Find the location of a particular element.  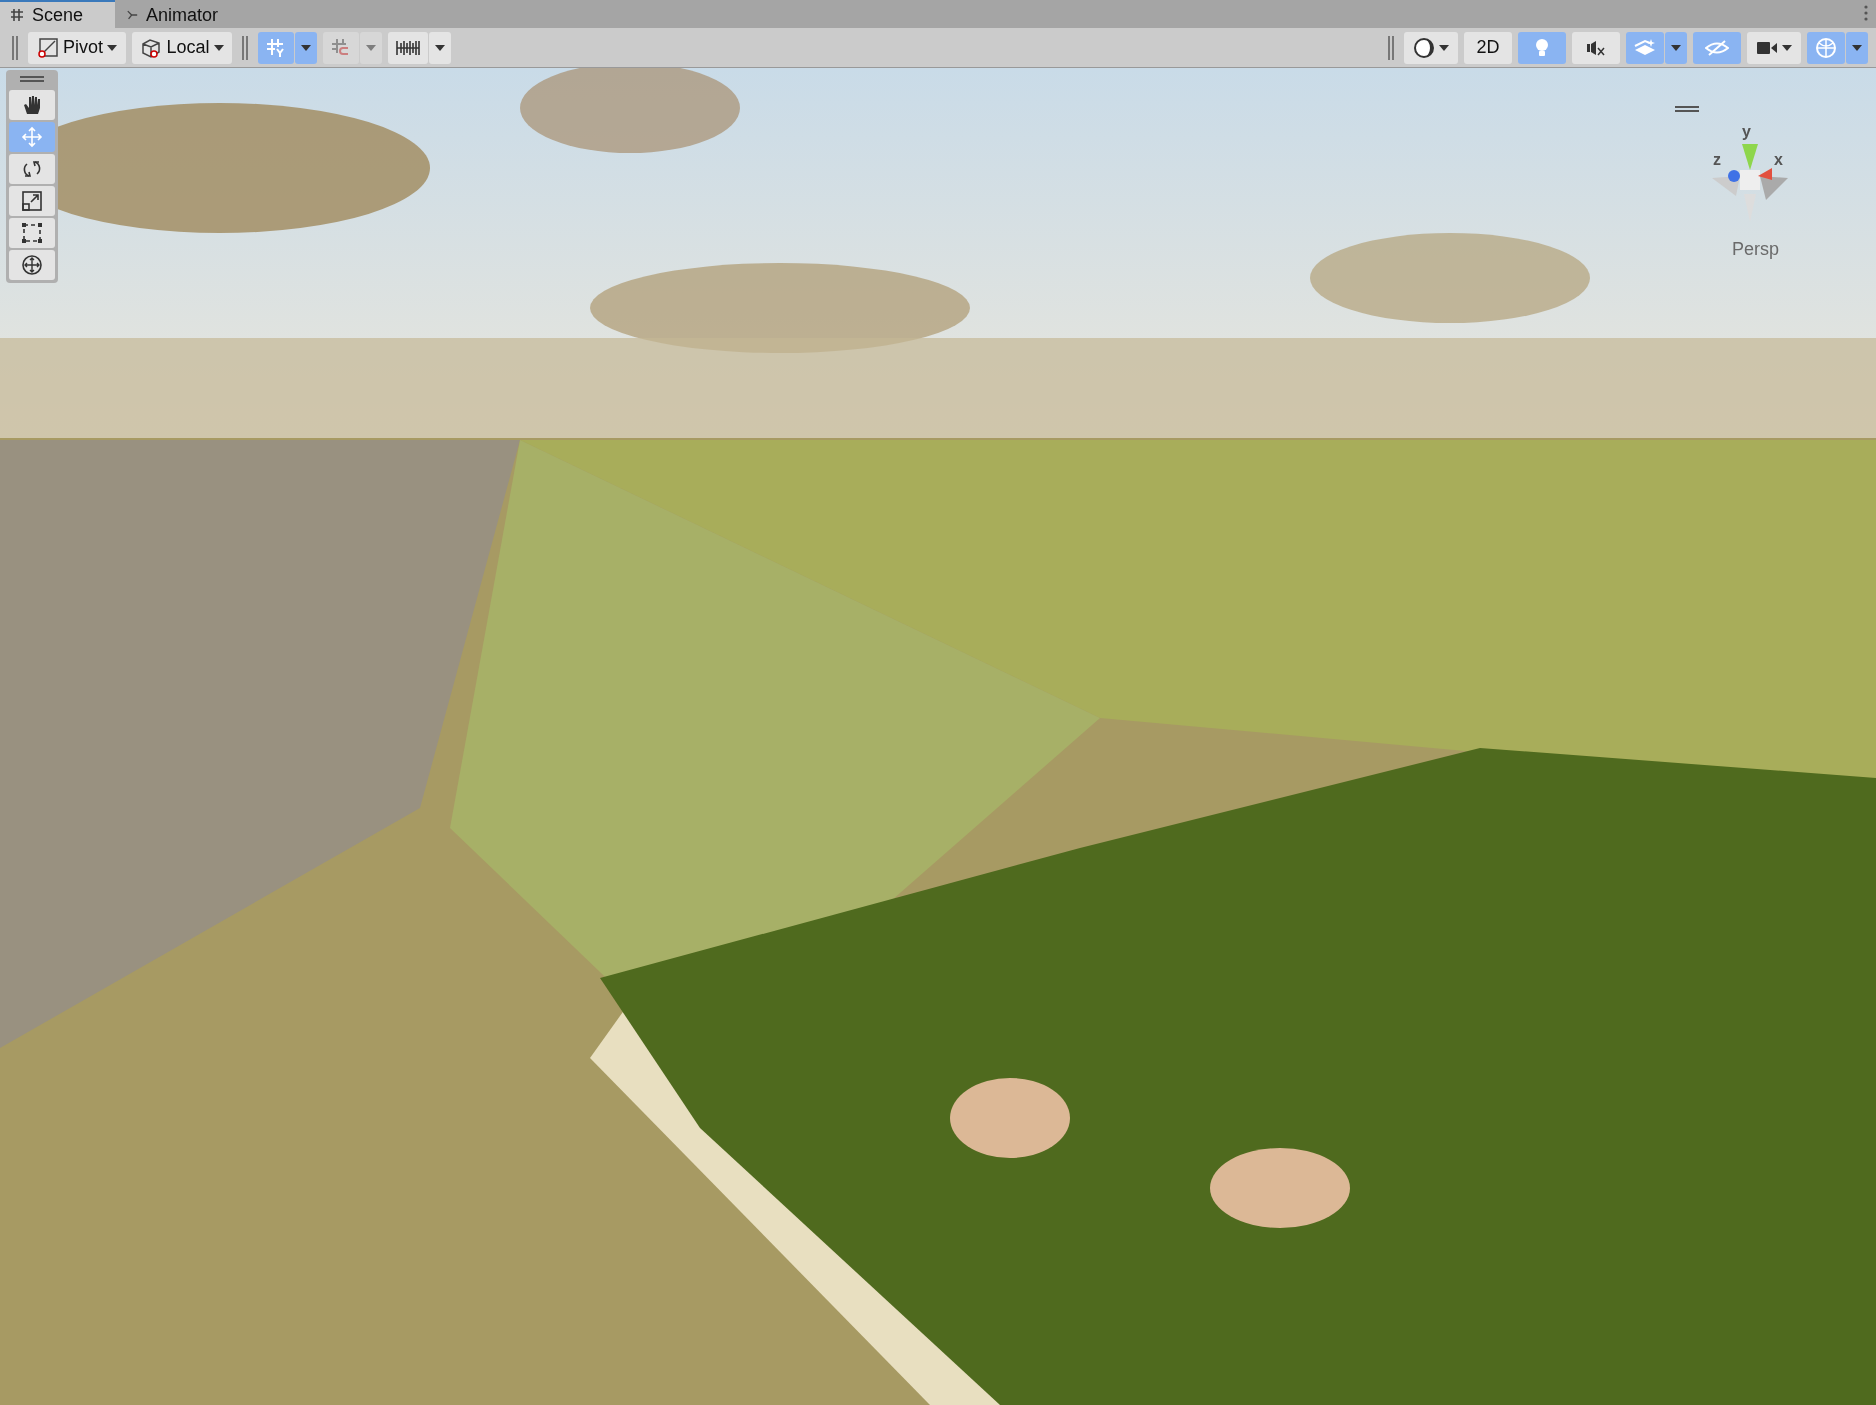

axis-label: y is located at coordinates (1746, 132).